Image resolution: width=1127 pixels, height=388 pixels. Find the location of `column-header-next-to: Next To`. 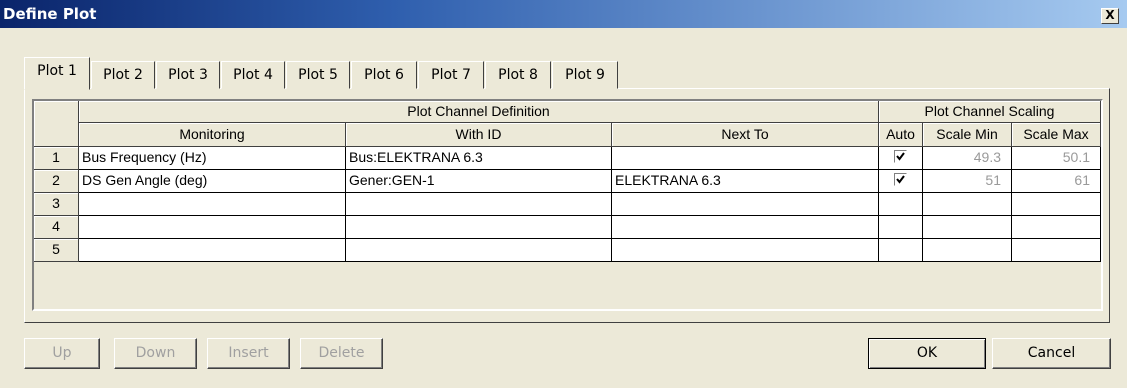

column-header-next-to: Next To is located at coordinates (745, 135).